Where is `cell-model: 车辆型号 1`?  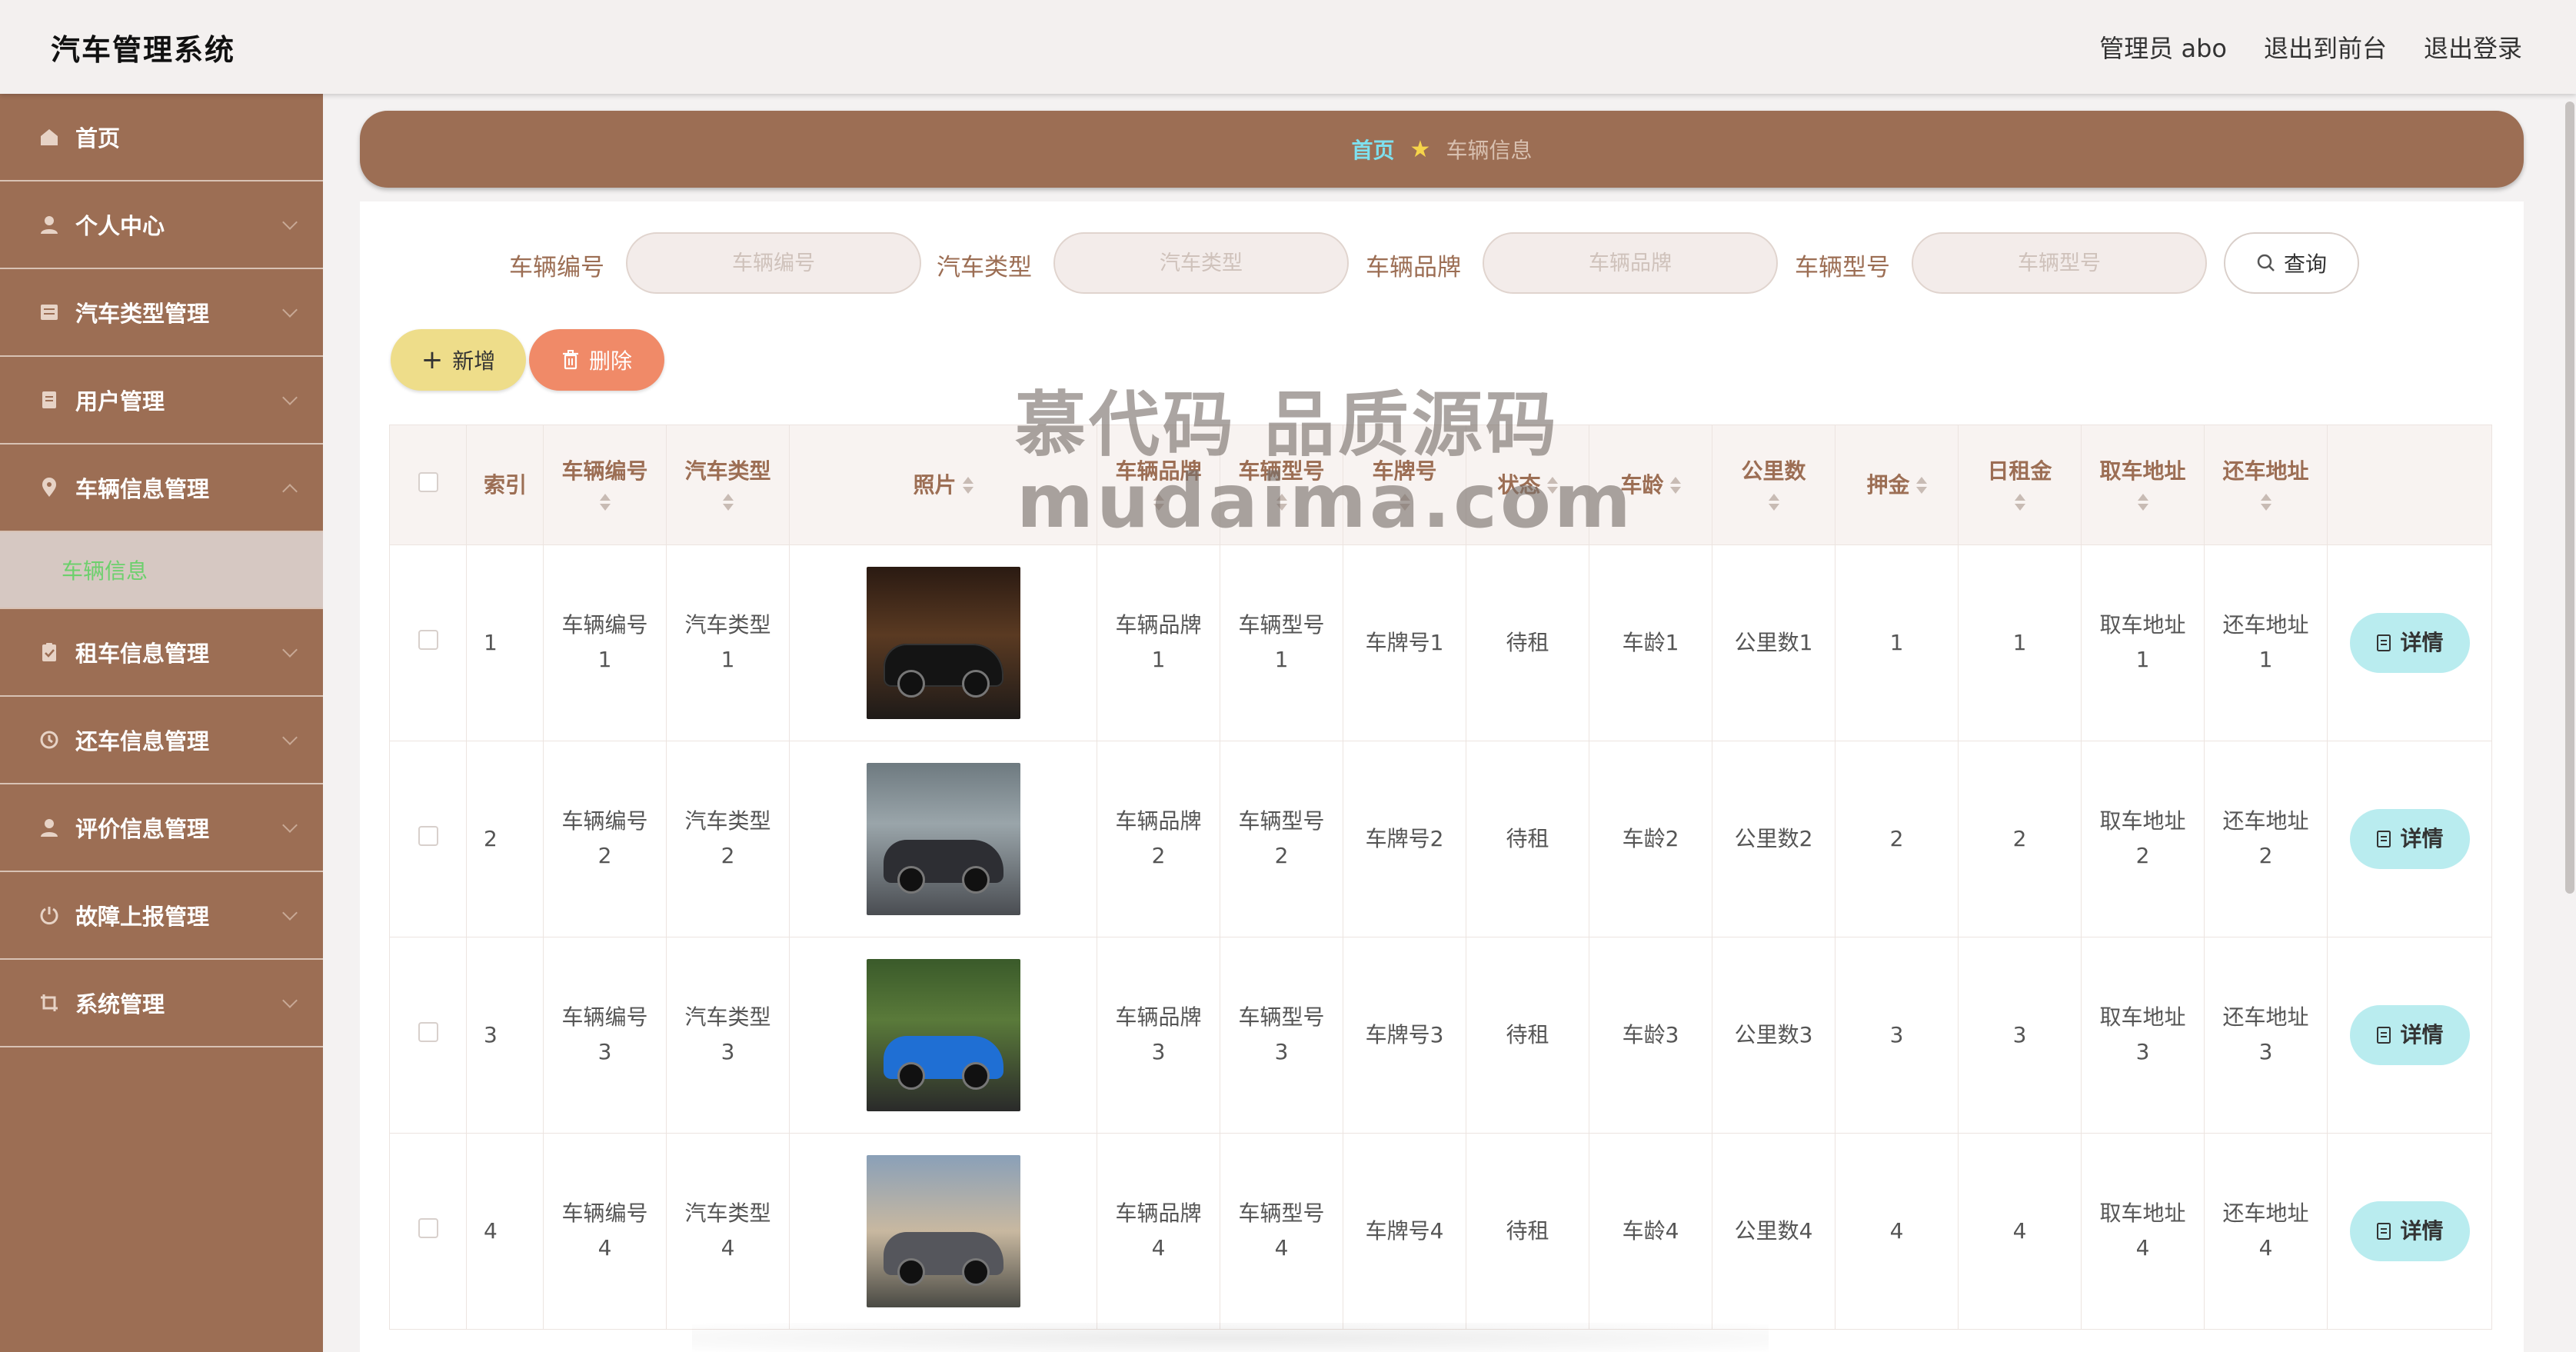
cell-model: 车辆型号 1 is located at coordinates (1282, 642).